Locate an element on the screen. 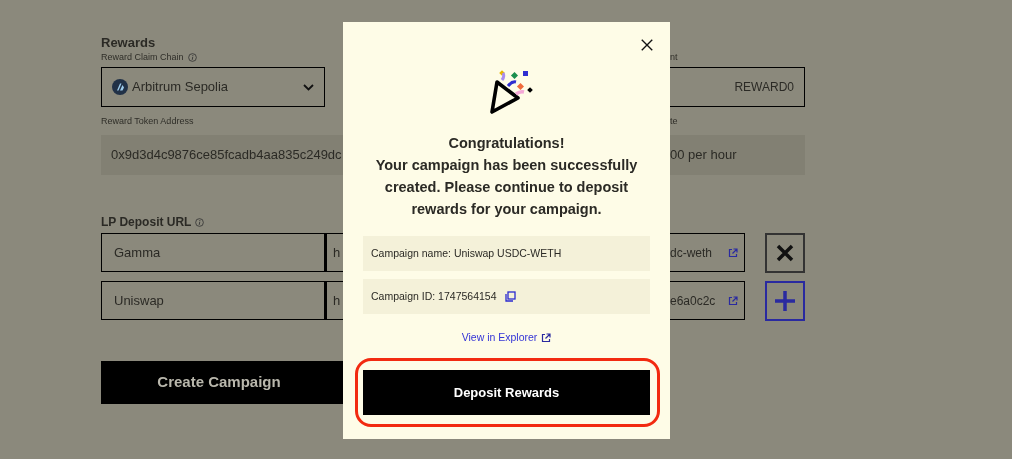 Image resolution: width=1012 pixels, height=459 pixels. field-label: Reward Claim Chain is located at coordinates (142, 57).